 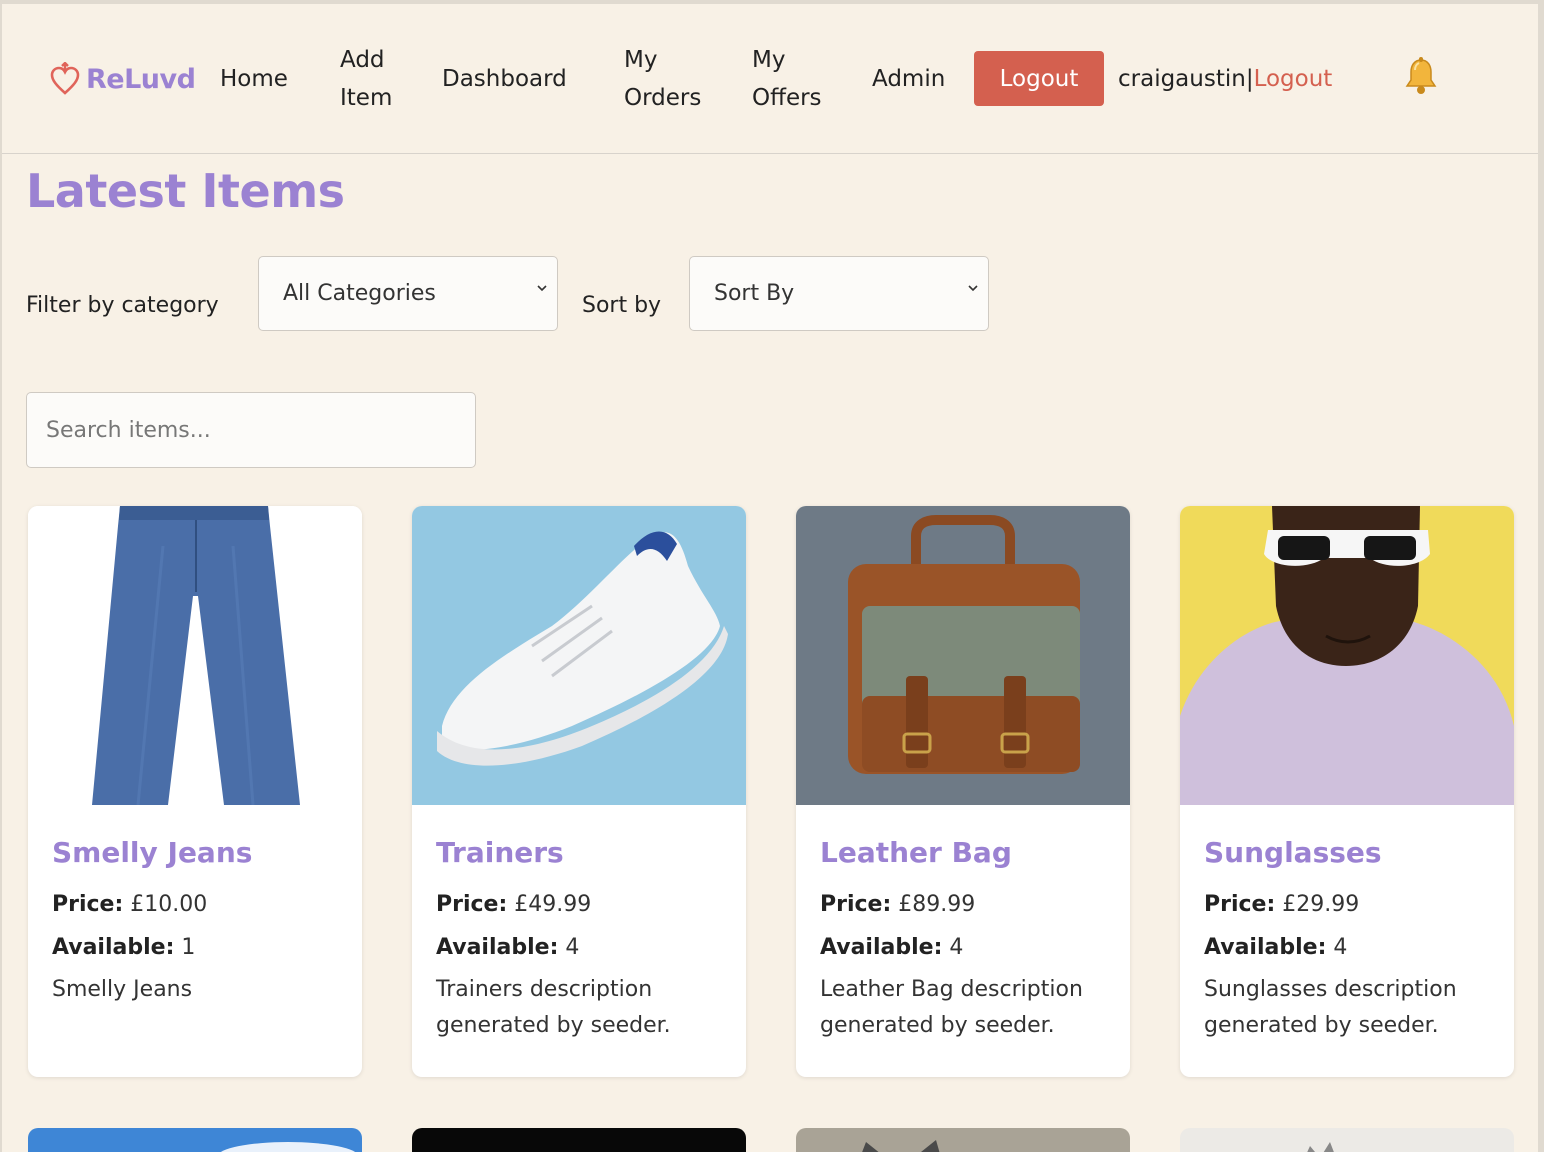 I want to click on item-price: Price: £89.99, so click(x=897, y=904).